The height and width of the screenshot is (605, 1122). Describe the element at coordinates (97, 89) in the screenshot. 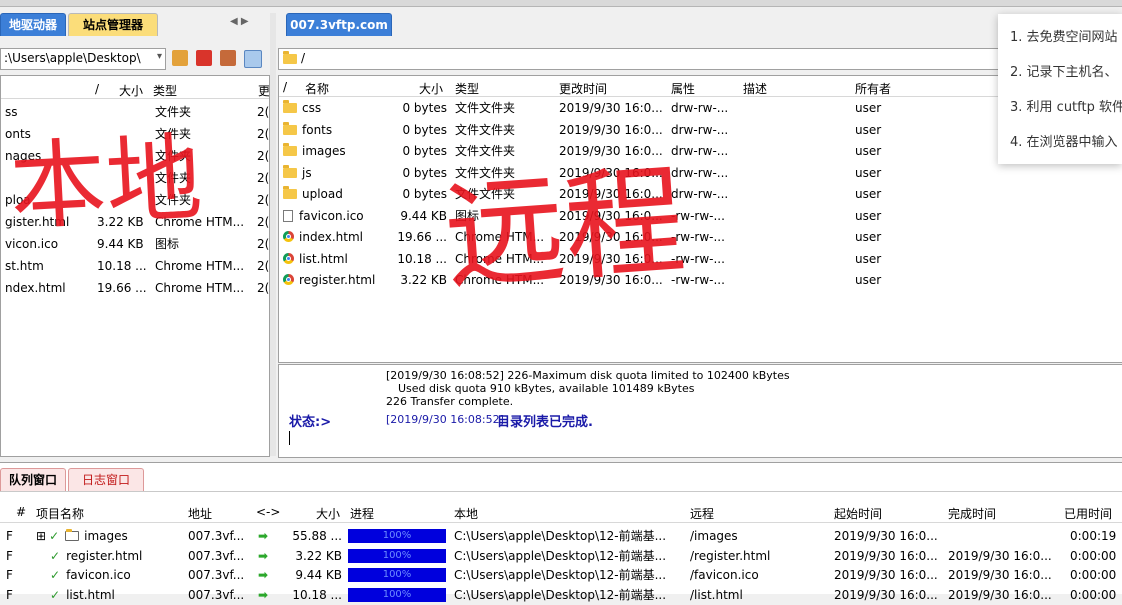

I see `left-sort-indicator: /` at that location.